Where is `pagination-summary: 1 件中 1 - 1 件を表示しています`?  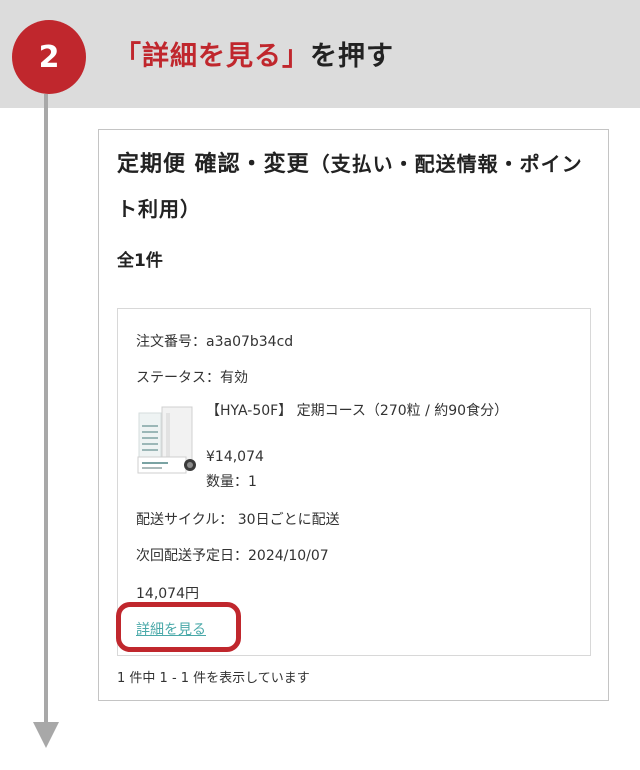
pagination-summary: 1 件中 1 - 1 件を表示しています is located at coordinates (213, 678).